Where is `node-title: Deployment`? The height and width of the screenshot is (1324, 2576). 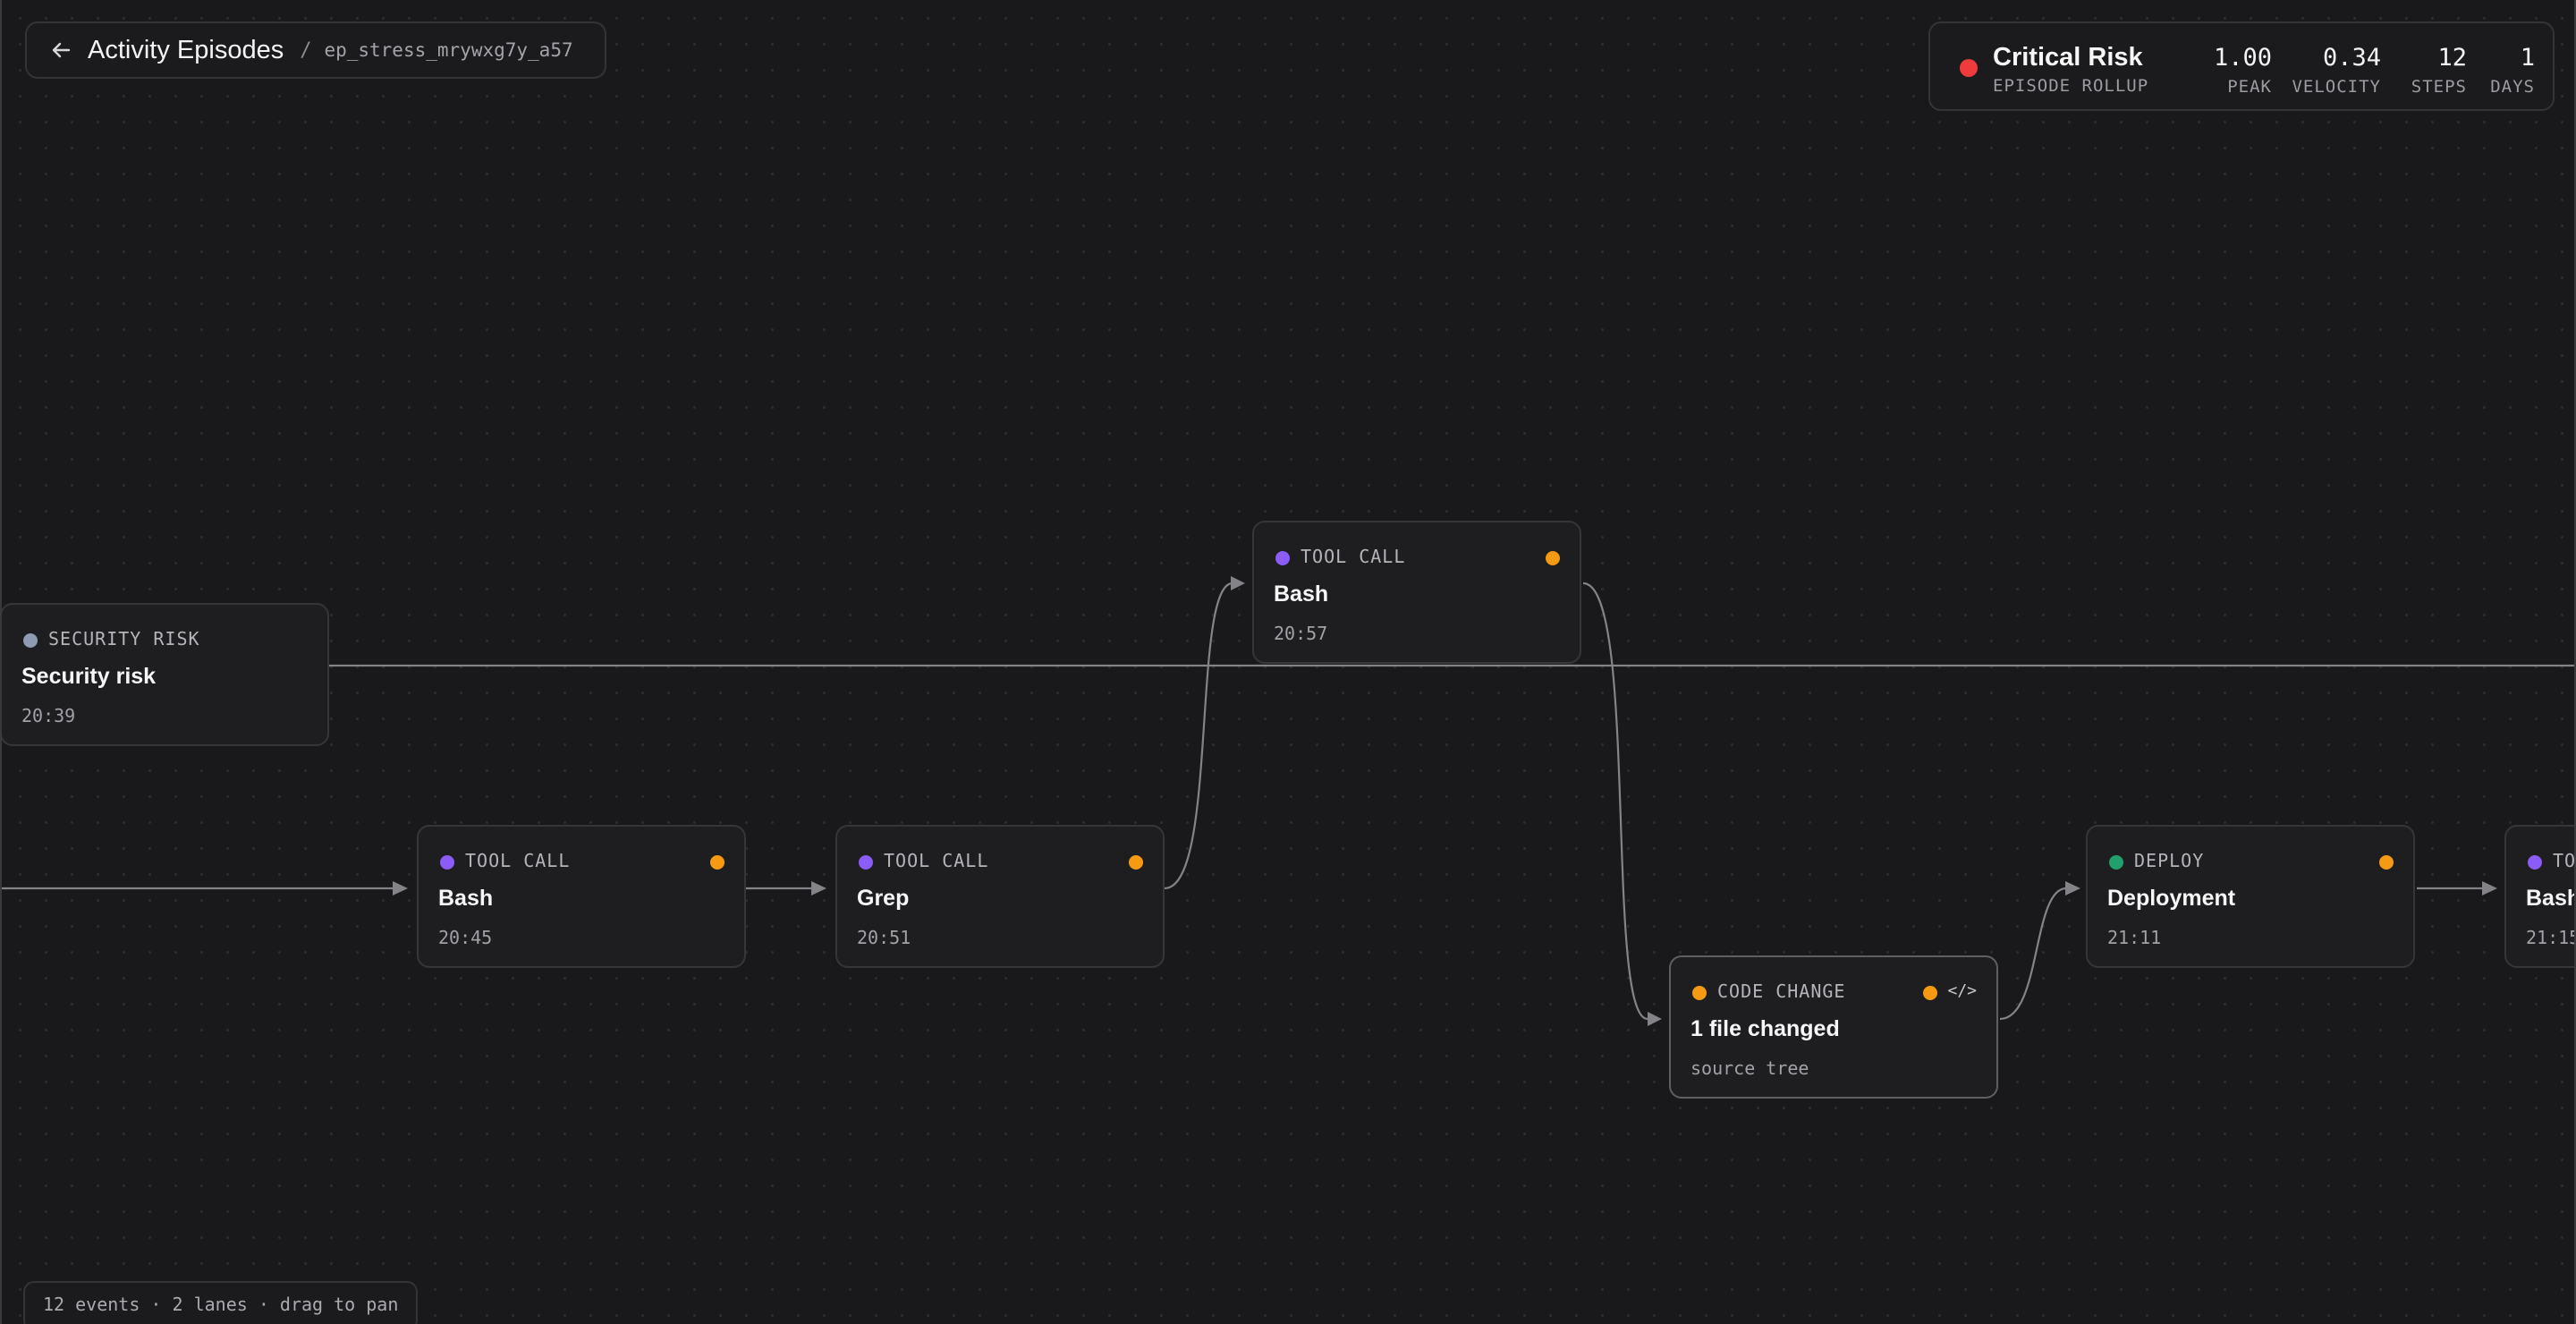
node-title: Deployment is located at coordinates (2171, 898).